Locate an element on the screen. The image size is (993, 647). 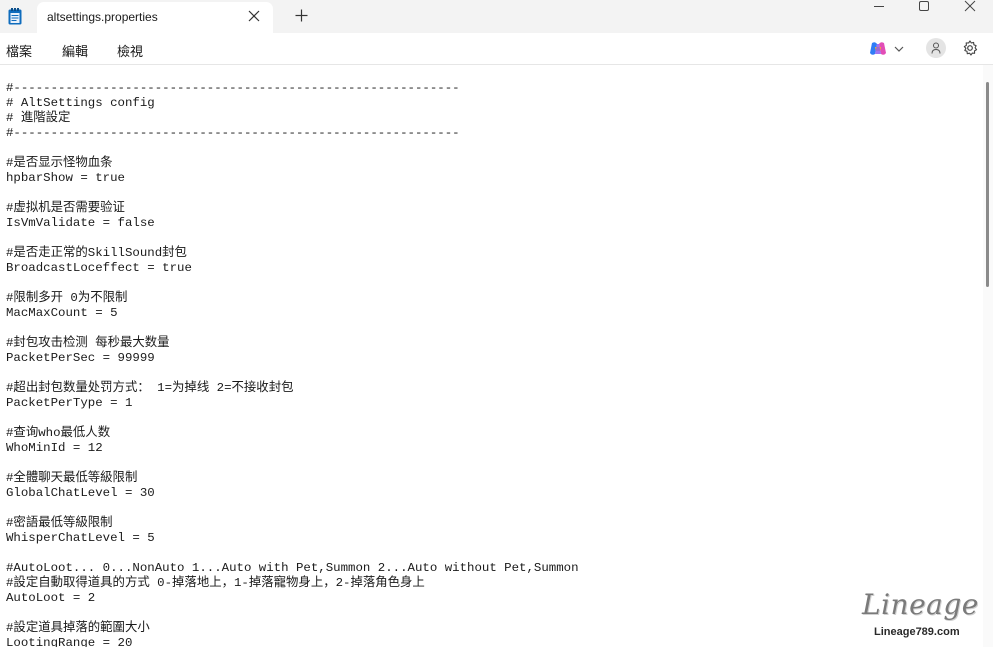
watermark-logo-text: Lineage is located at coordinates (920, 604).